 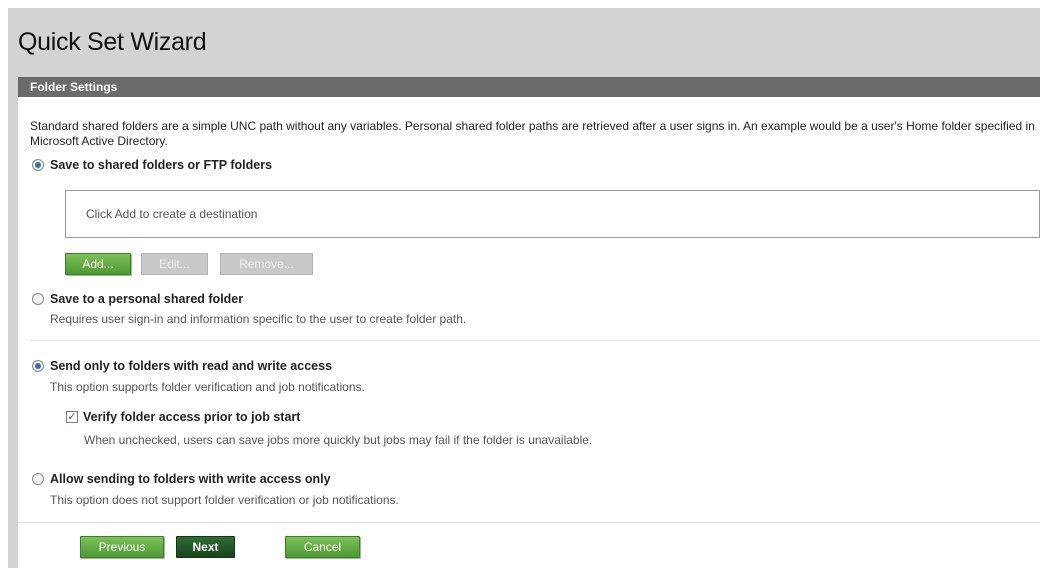 I want to click on footer-divider, so click(x=529, y=522).